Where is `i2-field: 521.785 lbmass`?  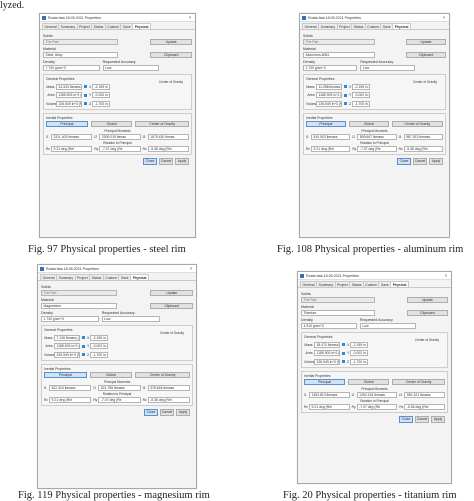
i2-field: 521.785 lbmass is located at coordinates (119, 387).